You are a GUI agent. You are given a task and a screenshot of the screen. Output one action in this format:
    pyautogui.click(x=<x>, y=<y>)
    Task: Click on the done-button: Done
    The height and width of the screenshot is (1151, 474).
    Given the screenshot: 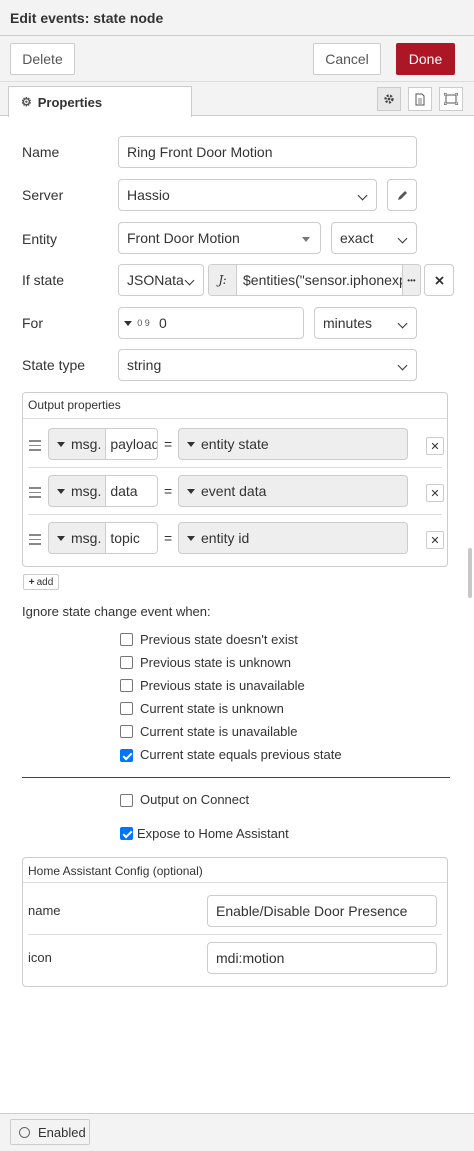 What is the action you would take?
    pyautogui.click(x=425, y=59)
    